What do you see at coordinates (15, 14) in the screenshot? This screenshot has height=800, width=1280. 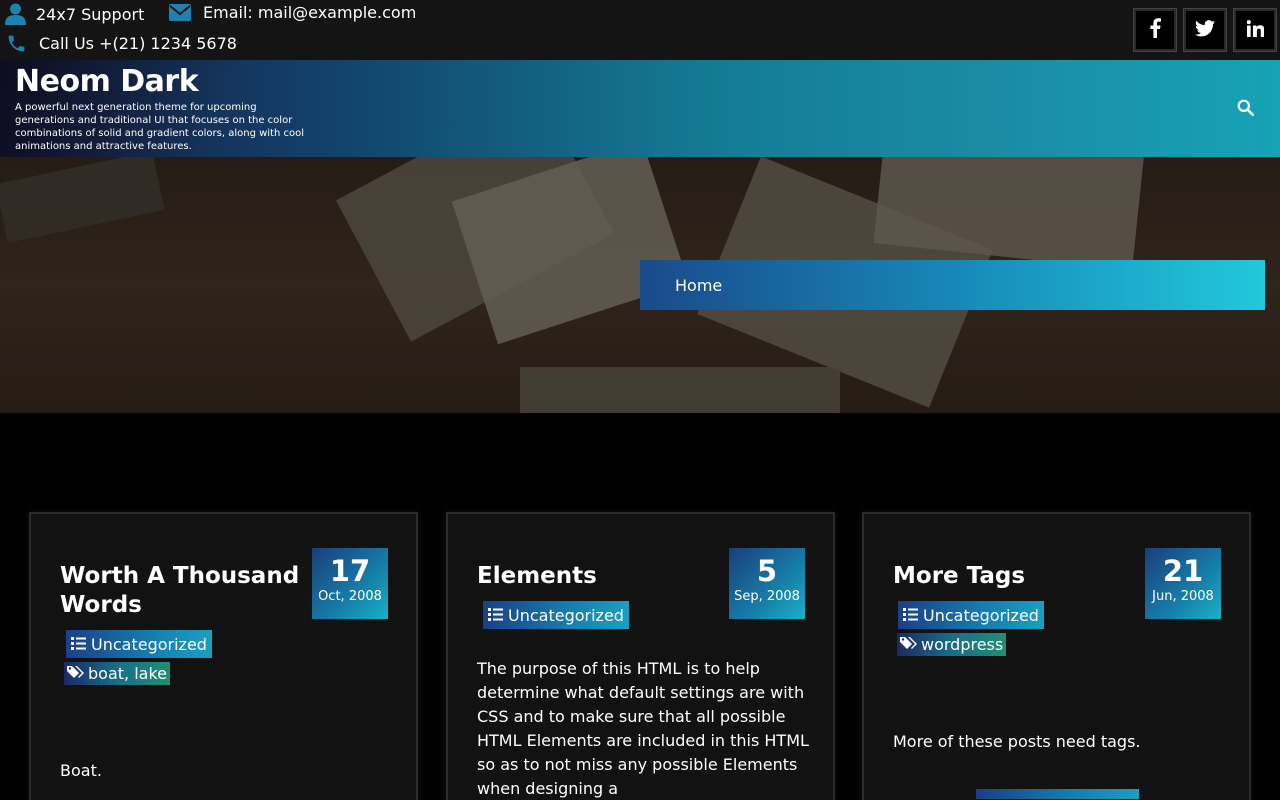 I see `user-icon` at bounding box center [15, 14].